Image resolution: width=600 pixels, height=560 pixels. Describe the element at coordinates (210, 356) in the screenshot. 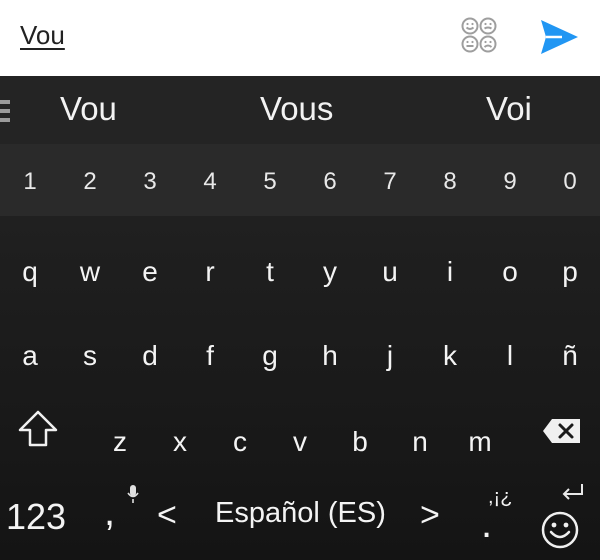

I see `key-f: f` at that location.